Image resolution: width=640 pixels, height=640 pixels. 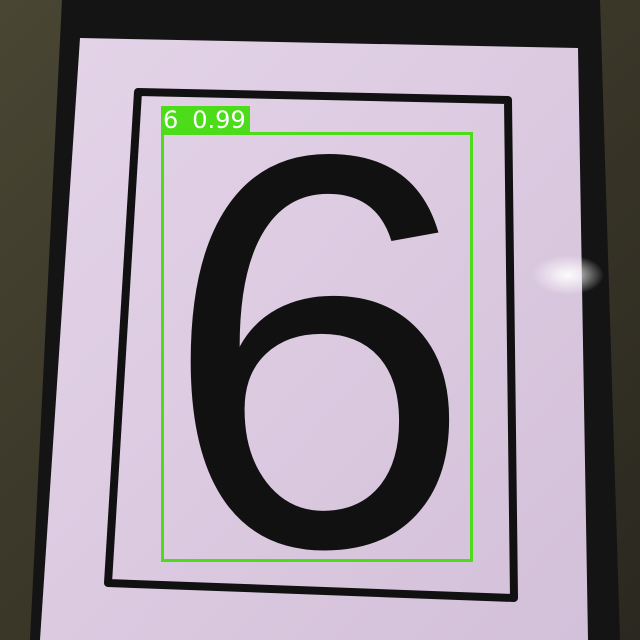 What do you see at coordinates (568, 275) in the screenshot?
I see `light-glare` at bounding box center [568, 275].